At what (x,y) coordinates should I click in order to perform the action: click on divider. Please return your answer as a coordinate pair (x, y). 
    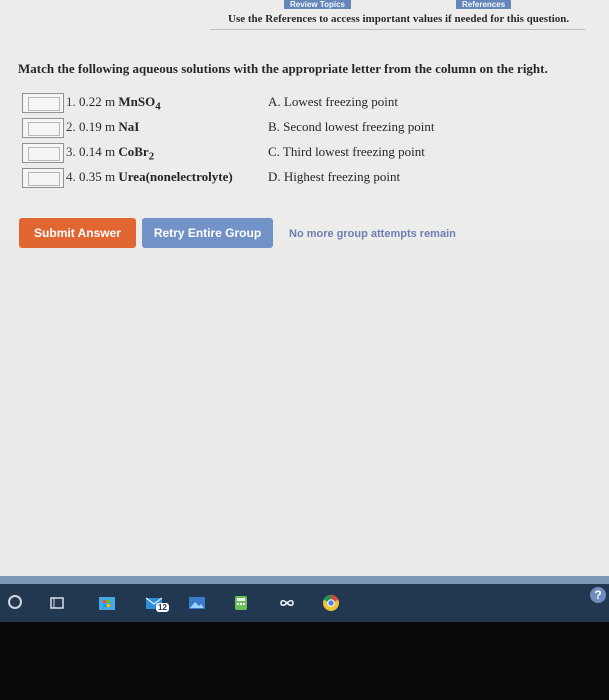
    Looking at the image, I should click on (397, 29).